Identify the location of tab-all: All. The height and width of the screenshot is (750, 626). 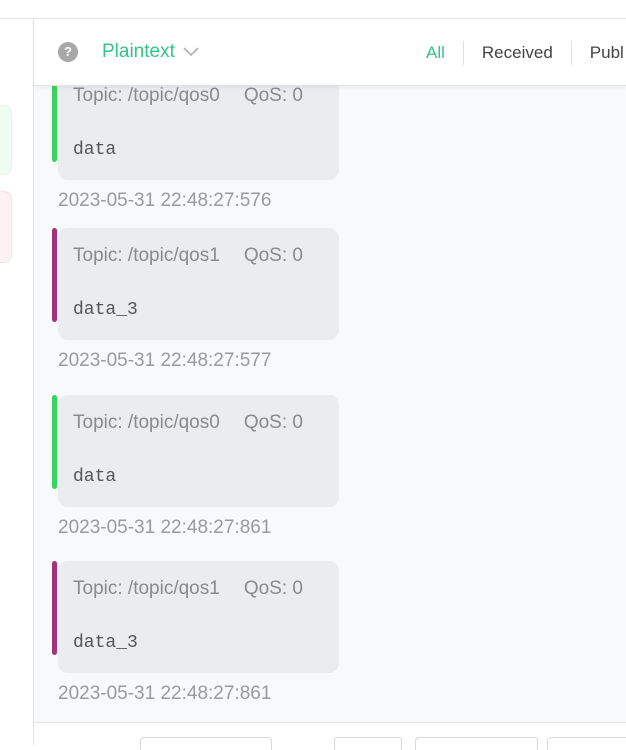
(438, 53).